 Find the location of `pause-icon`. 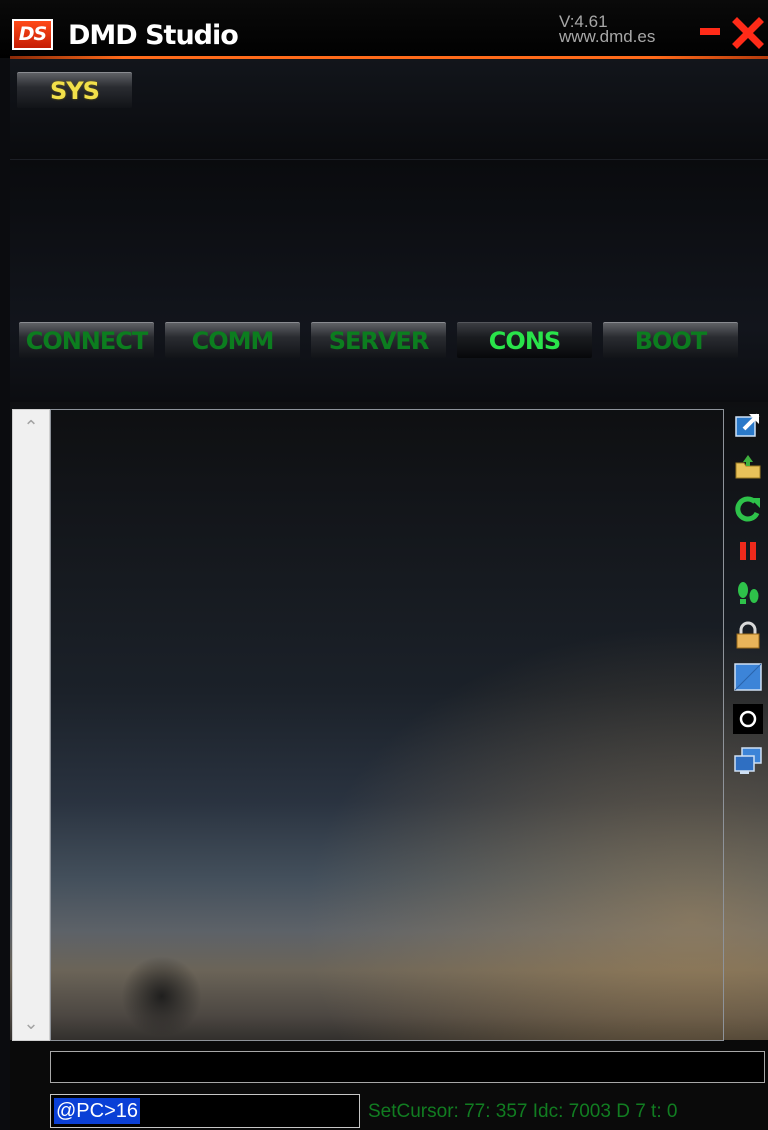

pause-icon is located at coordinates (748, 551).